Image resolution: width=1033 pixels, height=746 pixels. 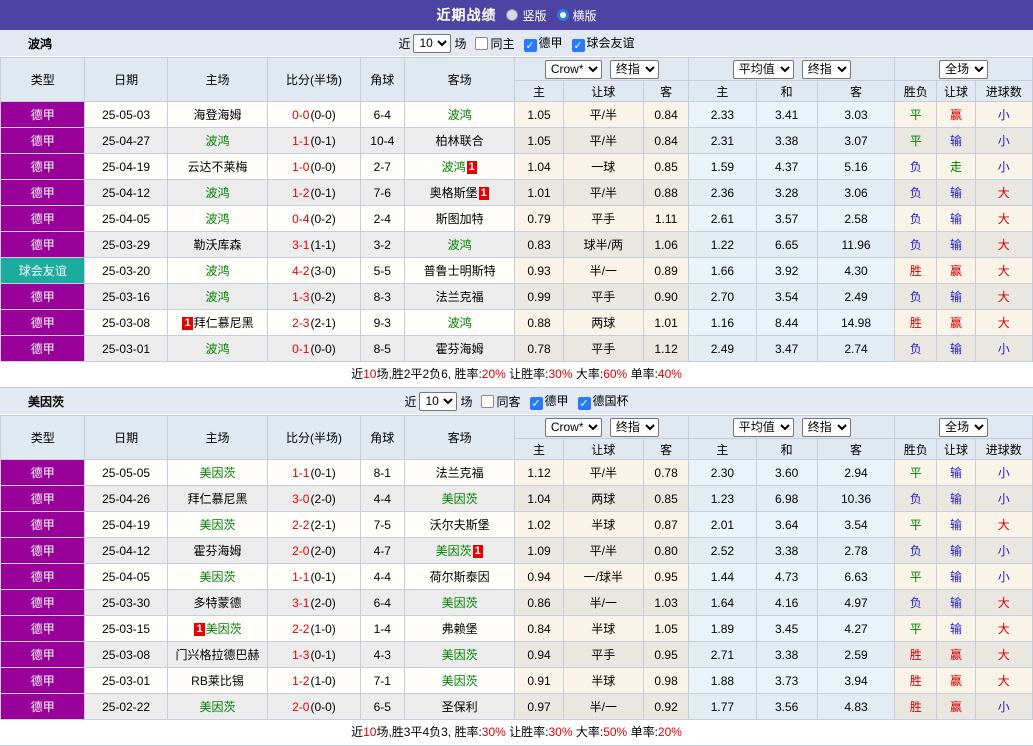 I want to click on away-team-name: 普鲁士明斯特, so click(x=460, y=271).